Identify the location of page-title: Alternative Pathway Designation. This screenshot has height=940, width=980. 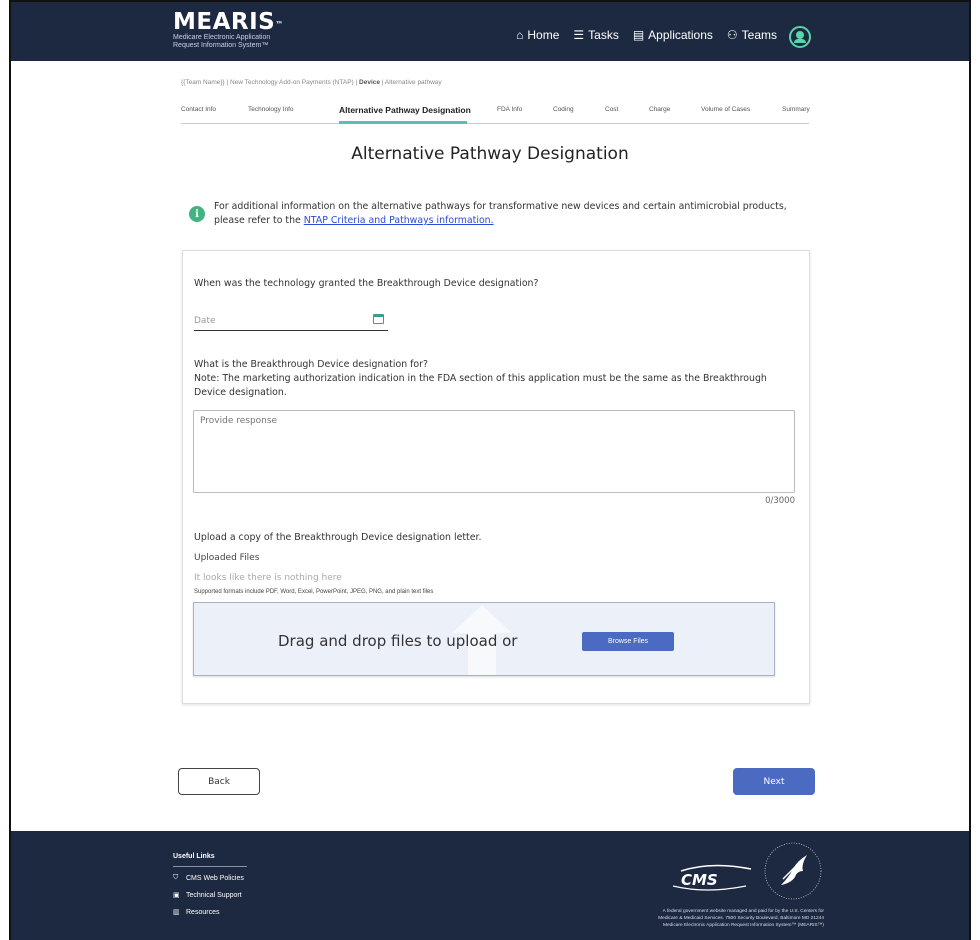
(490, 154).